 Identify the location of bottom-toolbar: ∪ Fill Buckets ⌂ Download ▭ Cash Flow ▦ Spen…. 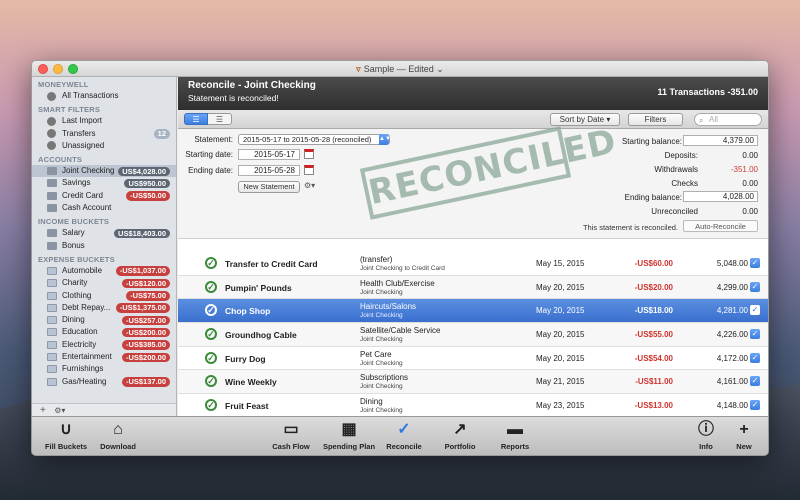
(400, 435).